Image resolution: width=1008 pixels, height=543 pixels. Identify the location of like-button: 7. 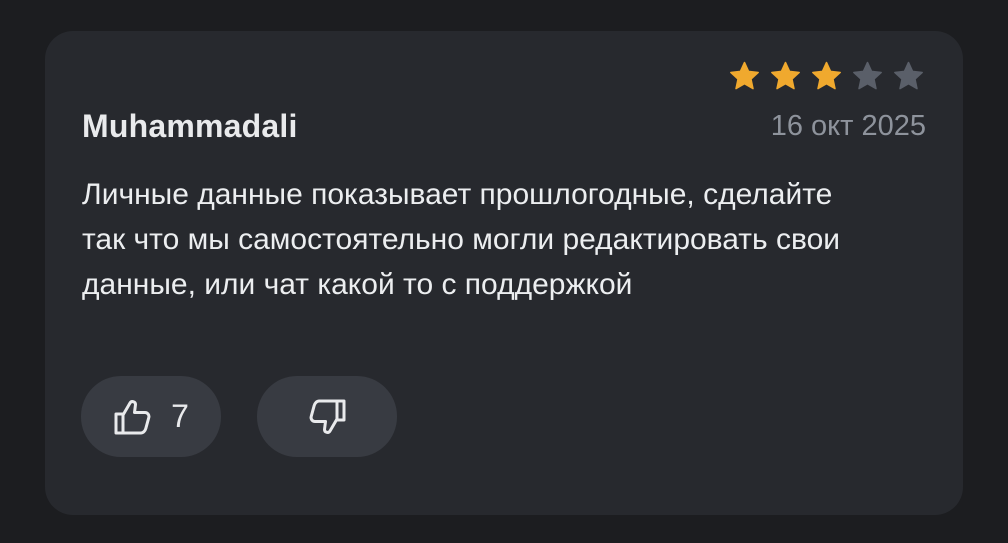
(151, 416).